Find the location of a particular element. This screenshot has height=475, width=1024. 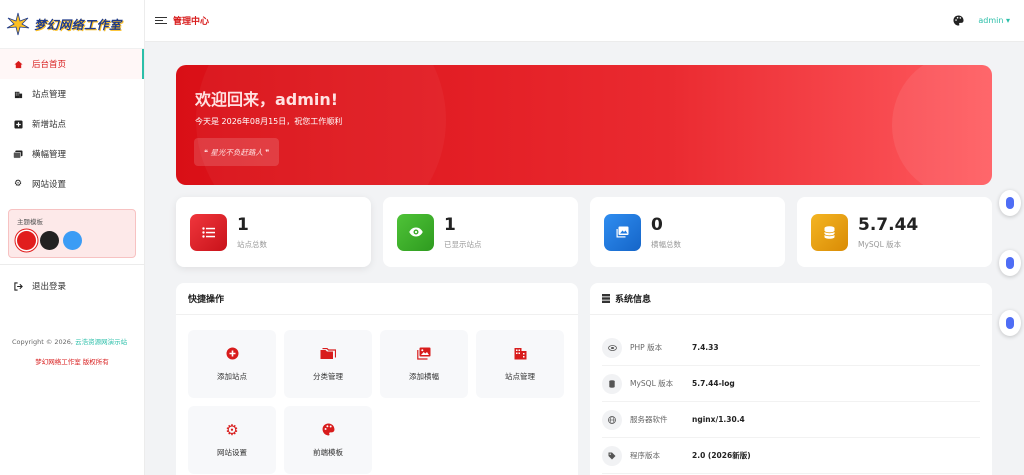

info-row-version: 程序版本 2.0 (2026新版) is located at coordinates (791, 456).